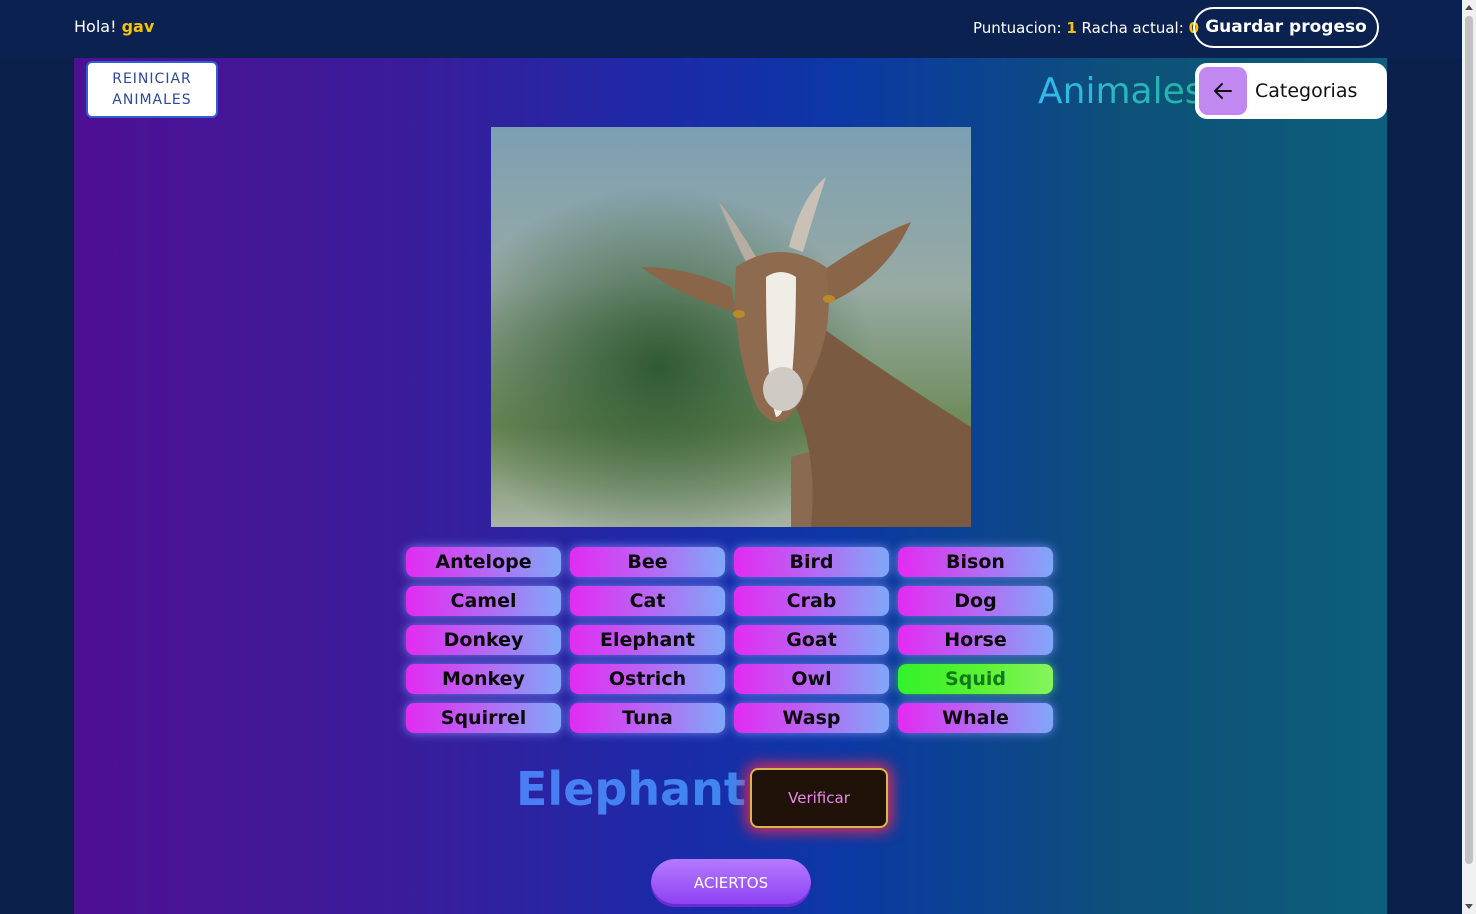 Image resolution: width=1476 pixels, height=914 pixels. I want to click on option-button: Ostrich, so click(647, 679).